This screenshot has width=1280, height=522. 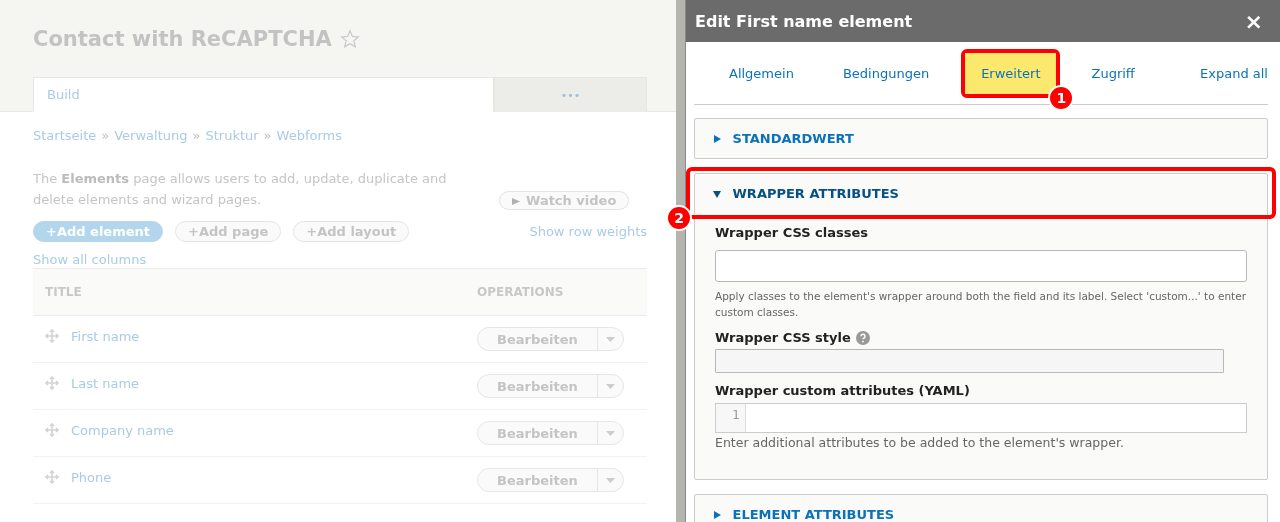 What do you see at coordinates (981, 138) in the screenshot?
I see `section-toggle: STANDARDWERT` at bounding box center [981, 138].